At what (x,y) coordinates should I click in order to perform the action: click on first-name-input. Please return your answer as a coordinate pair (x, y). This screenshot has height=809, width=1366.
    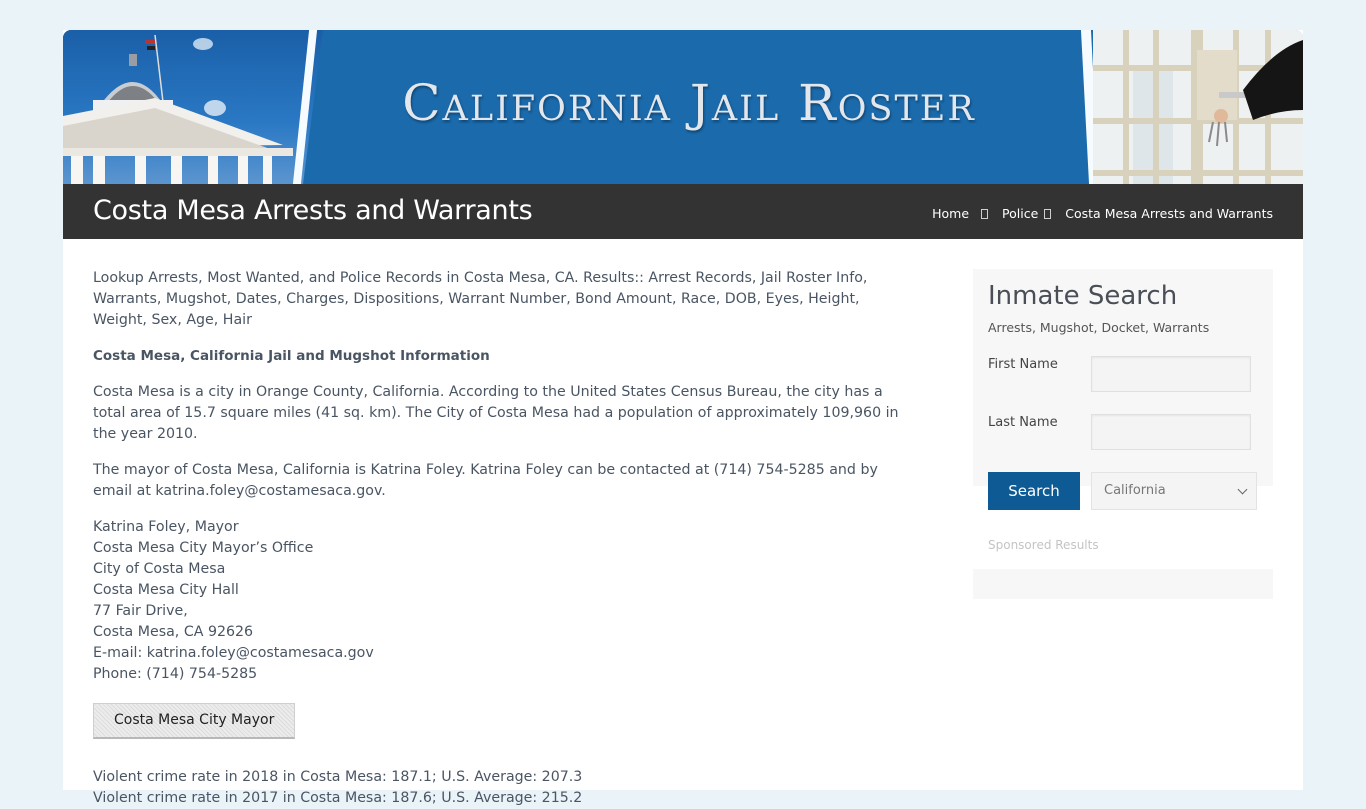
    Looking at the image, I should click on (1171, 374).